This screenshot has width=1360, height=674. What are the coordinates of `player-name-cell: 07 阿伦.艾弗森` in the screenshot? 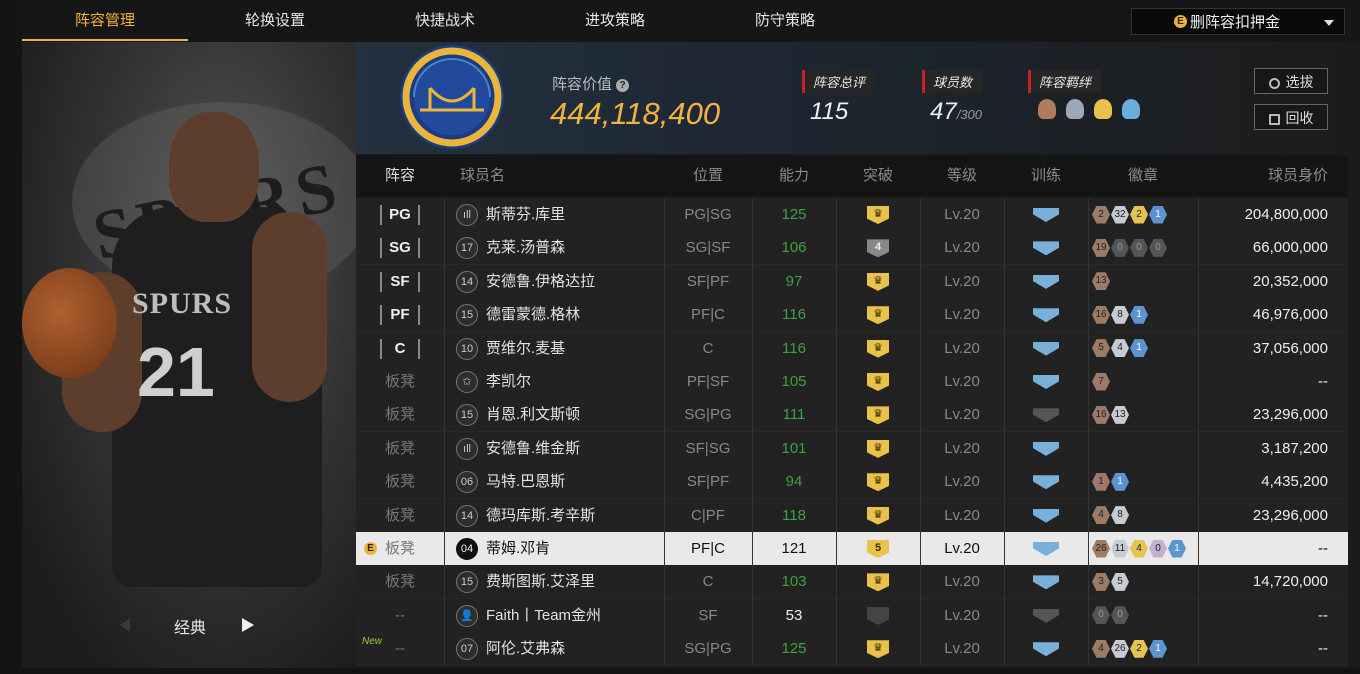 It's located at (558, 648).